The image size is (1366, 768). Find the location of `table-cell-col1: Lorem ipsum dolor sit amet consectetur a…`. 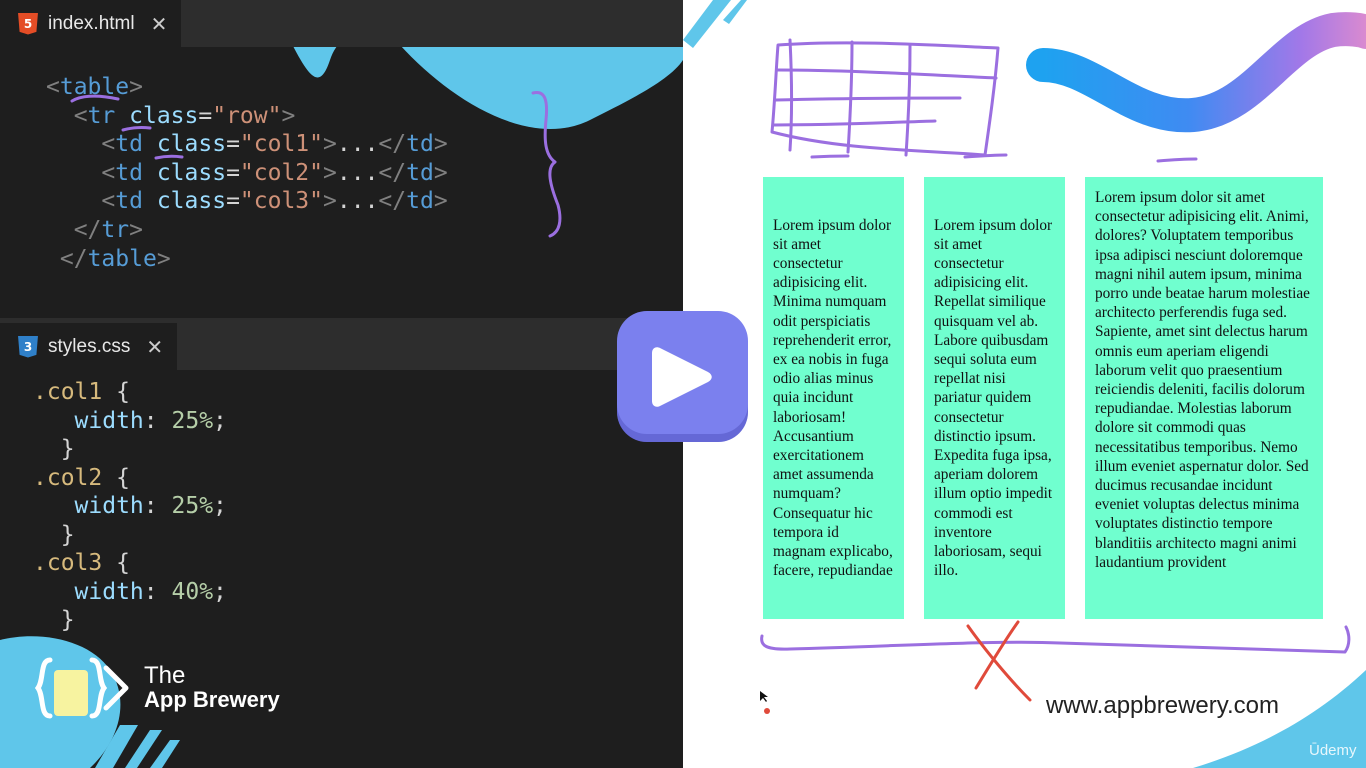

table-cell-col1: Lorem ipsum dolor sit amet consectetur a… is located at coordinates (833, 398).